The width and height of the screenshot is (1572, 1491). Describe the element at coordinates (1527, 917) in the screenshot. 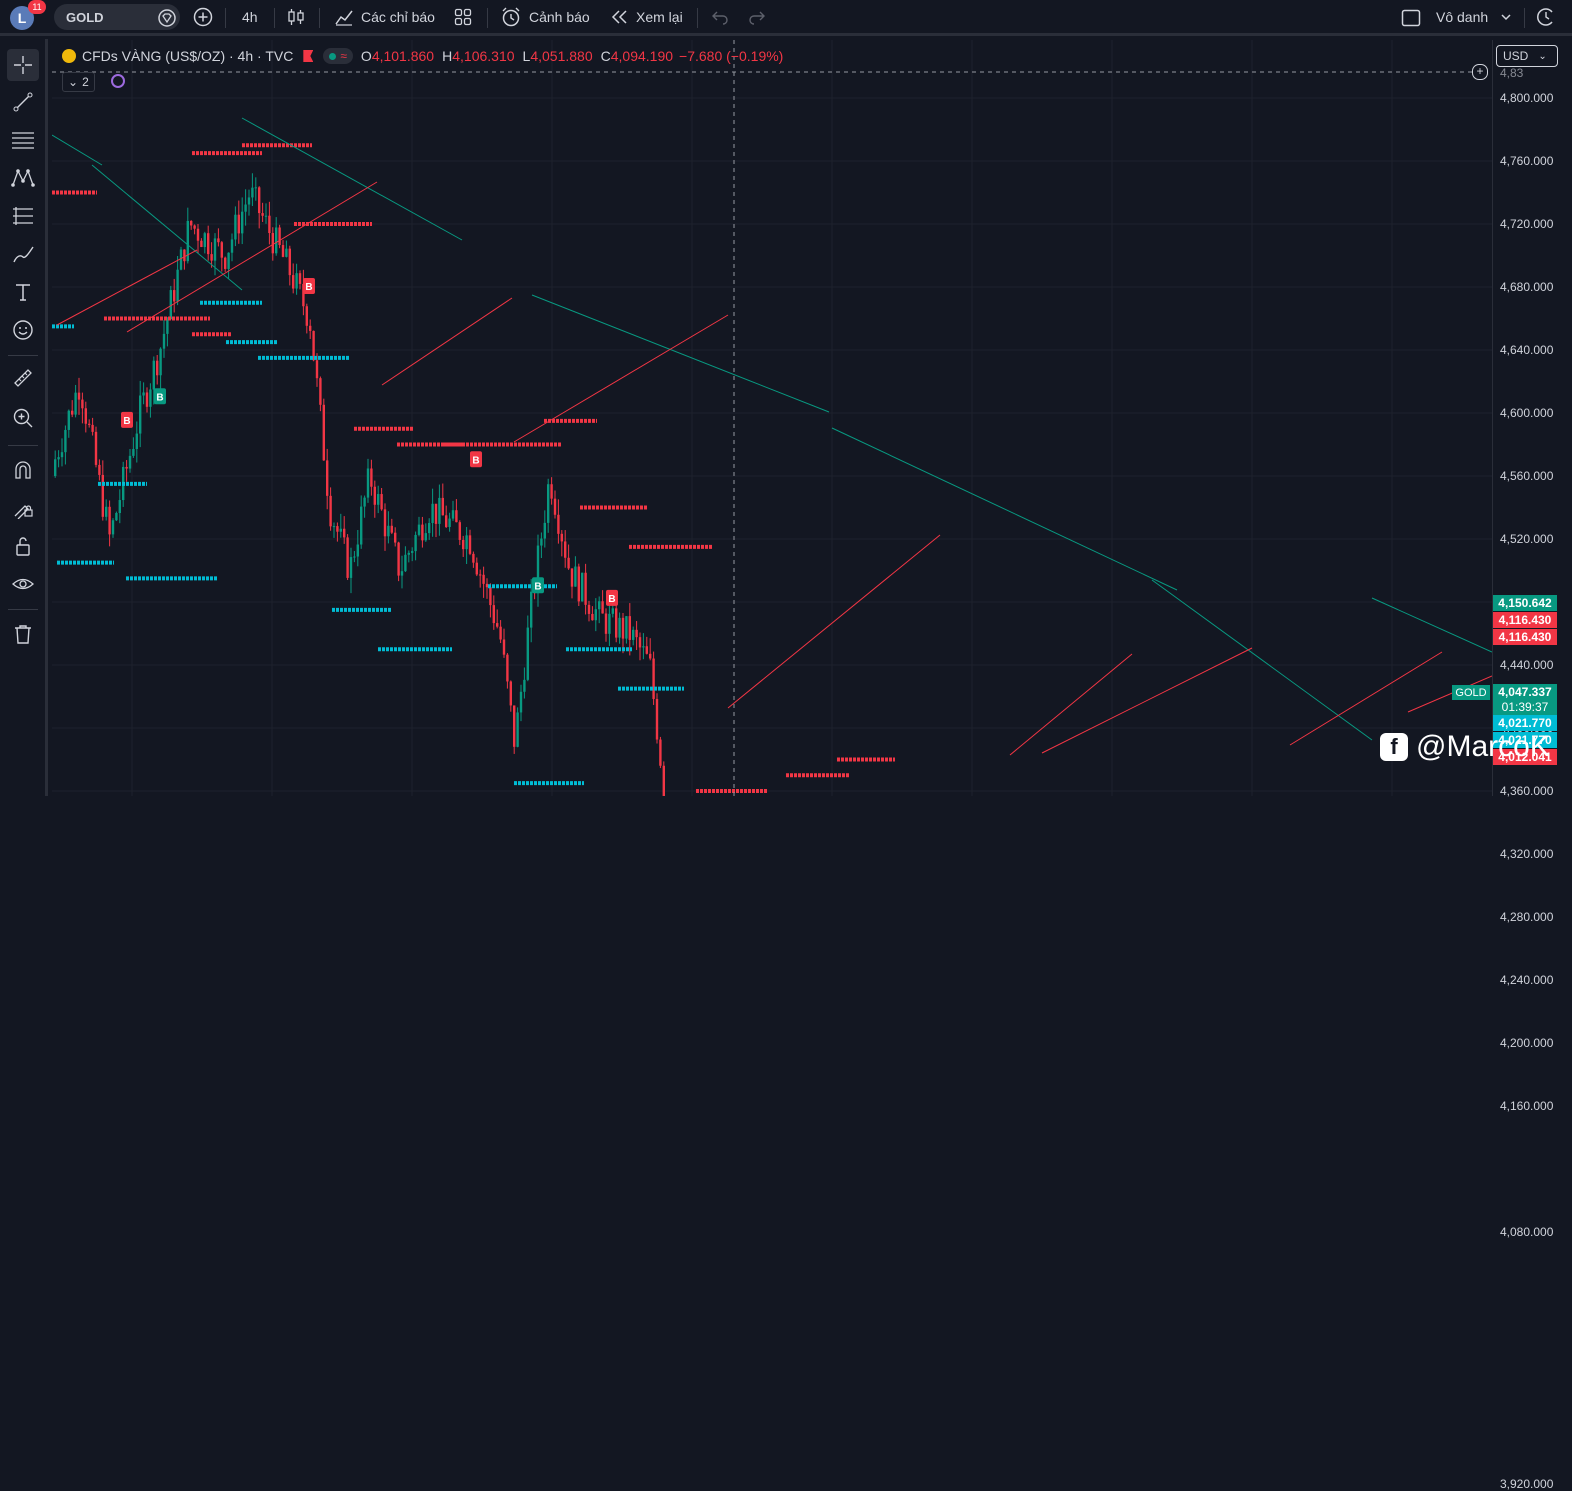

I see `price-tick-label: 4,280.000` at that location.